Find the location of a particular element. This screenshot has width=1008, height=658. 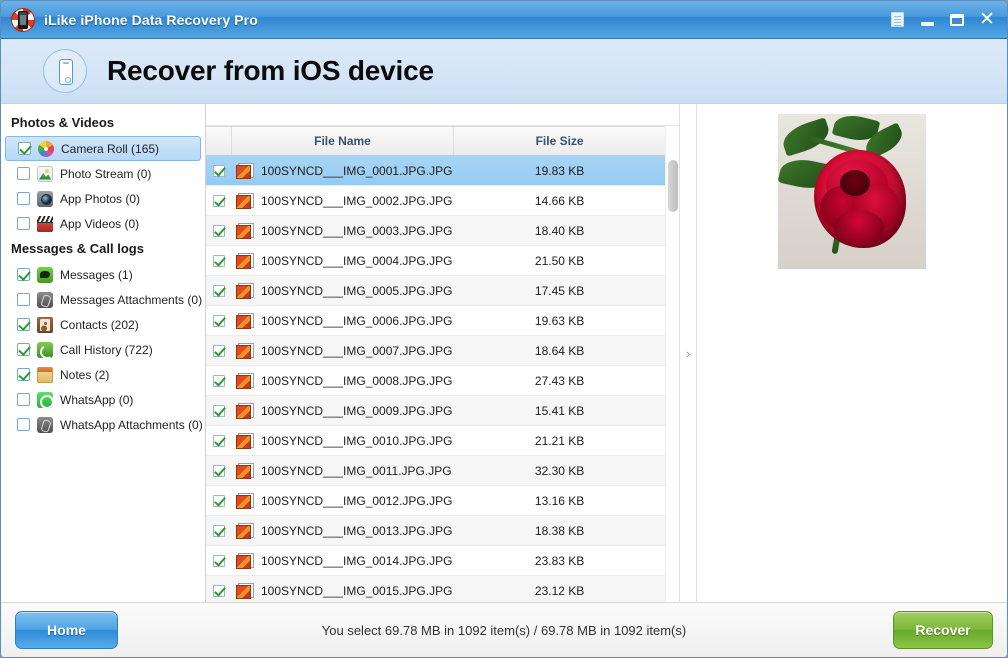

row-file-name: 100SYNCD___IMG_0007.JPG.JPG is located at coordinates (357, 350).